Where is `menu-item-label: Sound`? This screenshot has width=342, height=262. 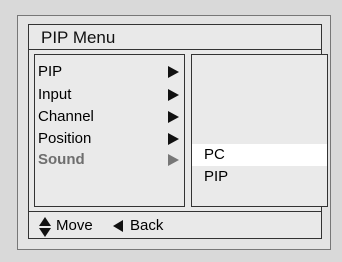
menu-item-label: Sound is located at coordinates (61, 159).